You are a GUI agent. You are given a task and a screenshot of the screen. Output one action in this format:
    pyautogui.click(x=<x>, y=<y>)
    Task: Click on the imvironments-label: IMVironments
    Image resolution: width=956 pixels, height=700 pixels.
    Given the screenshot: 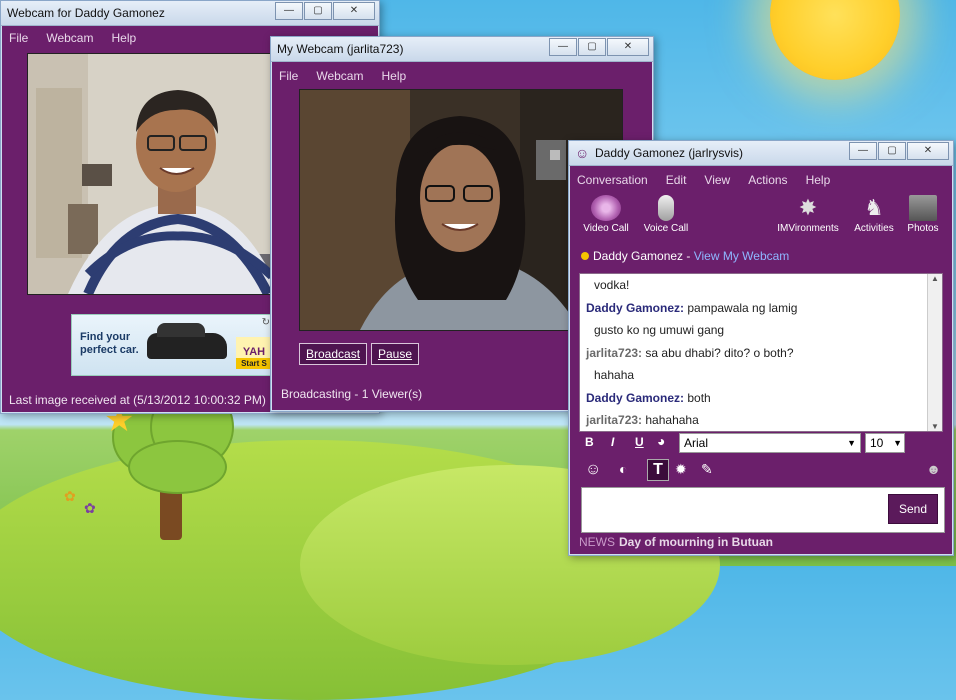 What is the action you would take?
    pyautogui.click(x=808, y=228)
    